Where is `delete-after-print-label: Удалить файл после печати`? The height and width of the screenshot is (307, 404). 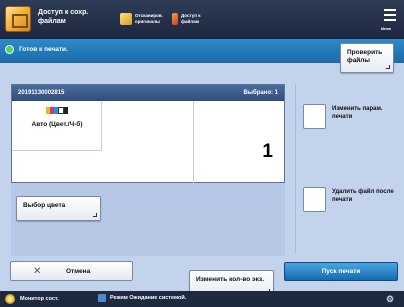
delete-after-print-label: Удалить файл после печати is located at coordinates (363, 196).